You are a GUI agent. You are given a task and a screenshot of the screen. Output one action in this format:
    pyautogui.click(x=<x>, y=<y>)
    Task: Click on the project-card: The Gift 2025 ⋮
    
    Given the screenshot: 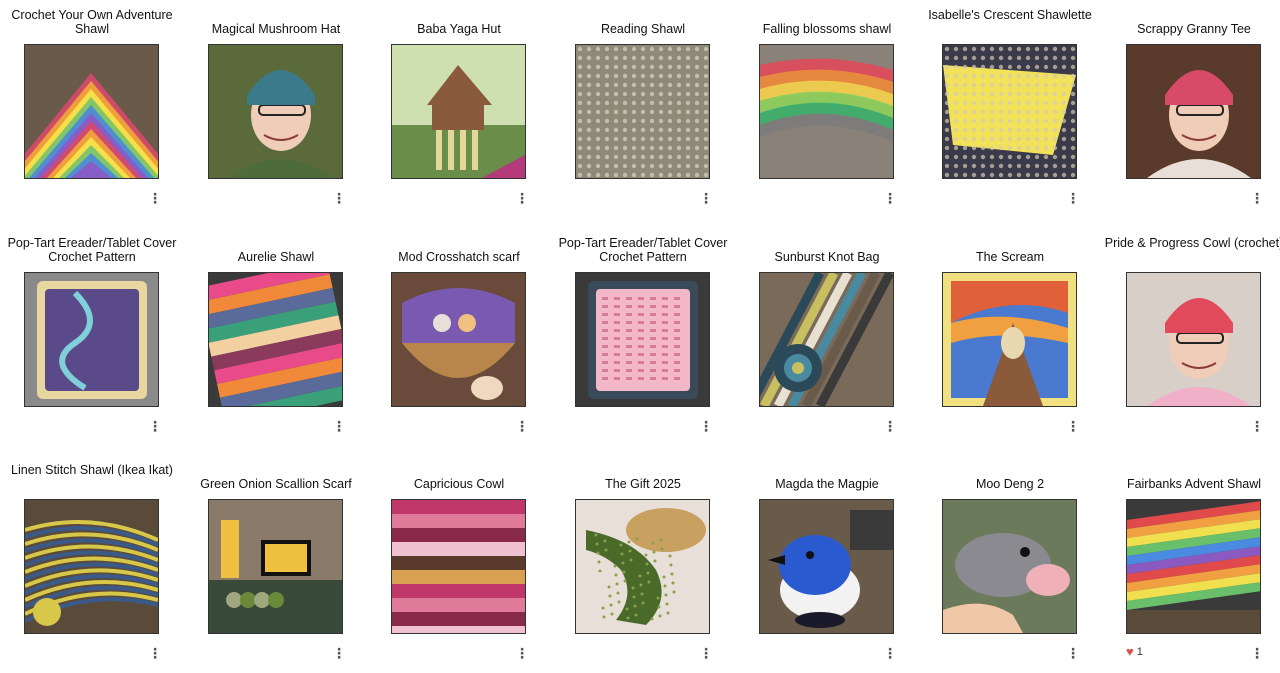 What is the action you would take?
    pyautogui.click(x=643, y=568)
    